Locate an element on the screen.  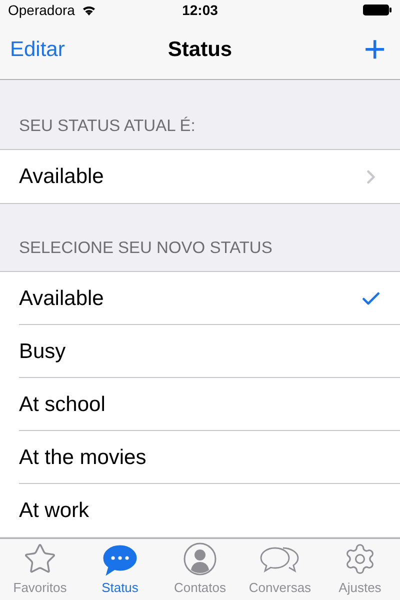
row-label: At the movies is located at coordinates (82, 457).